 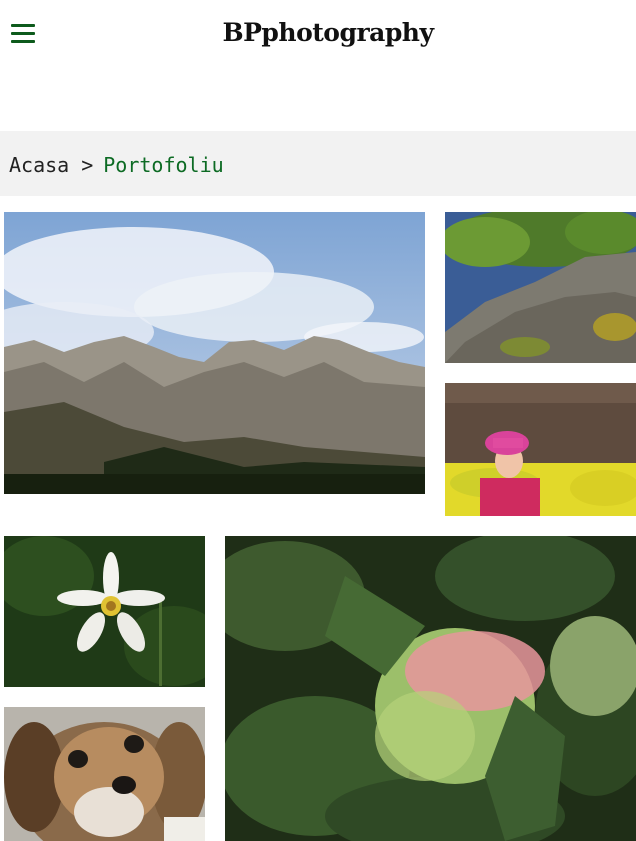 What do you see at coordinates (540, 449) in the screenshot?
I see `gallery-photo-girl-in-field` at bounding box center [540, 449].